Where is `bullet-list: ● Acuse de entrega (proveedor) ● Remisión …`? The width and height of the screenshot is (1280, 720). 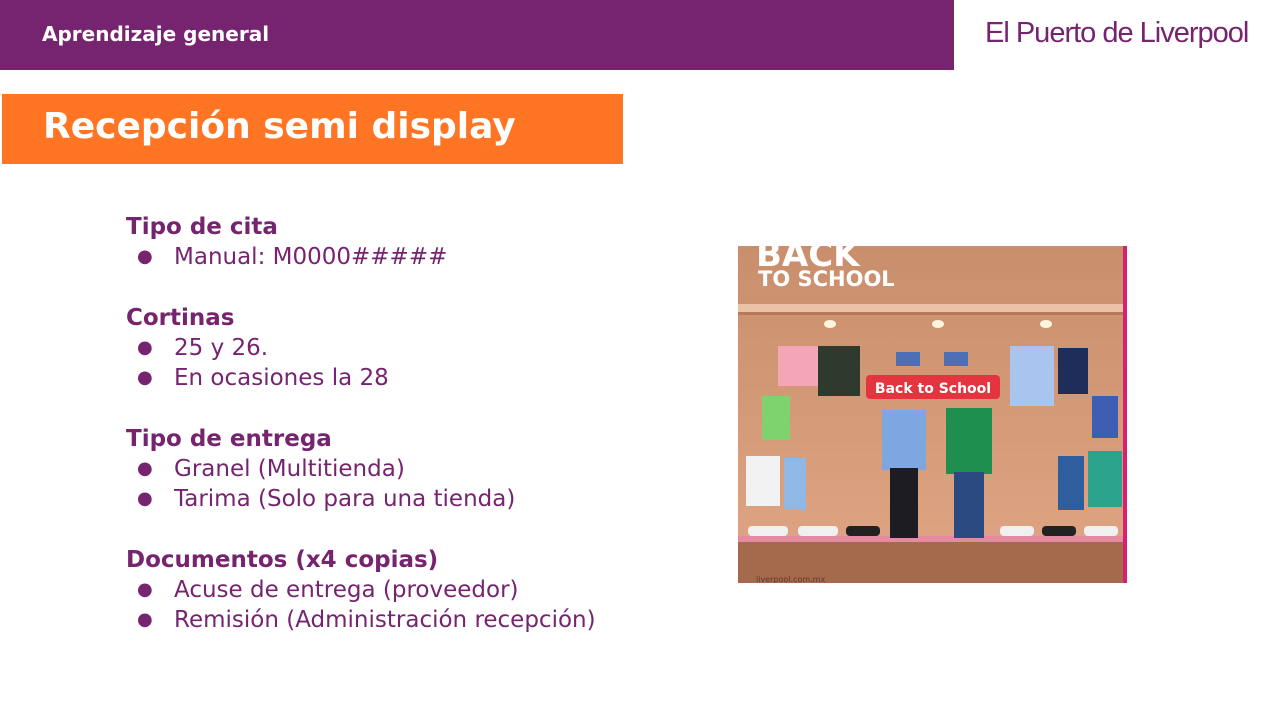
bullet-list: ● Acuse de entrega (proveedor) ● Remisión … is located at coordinates (361, 605).